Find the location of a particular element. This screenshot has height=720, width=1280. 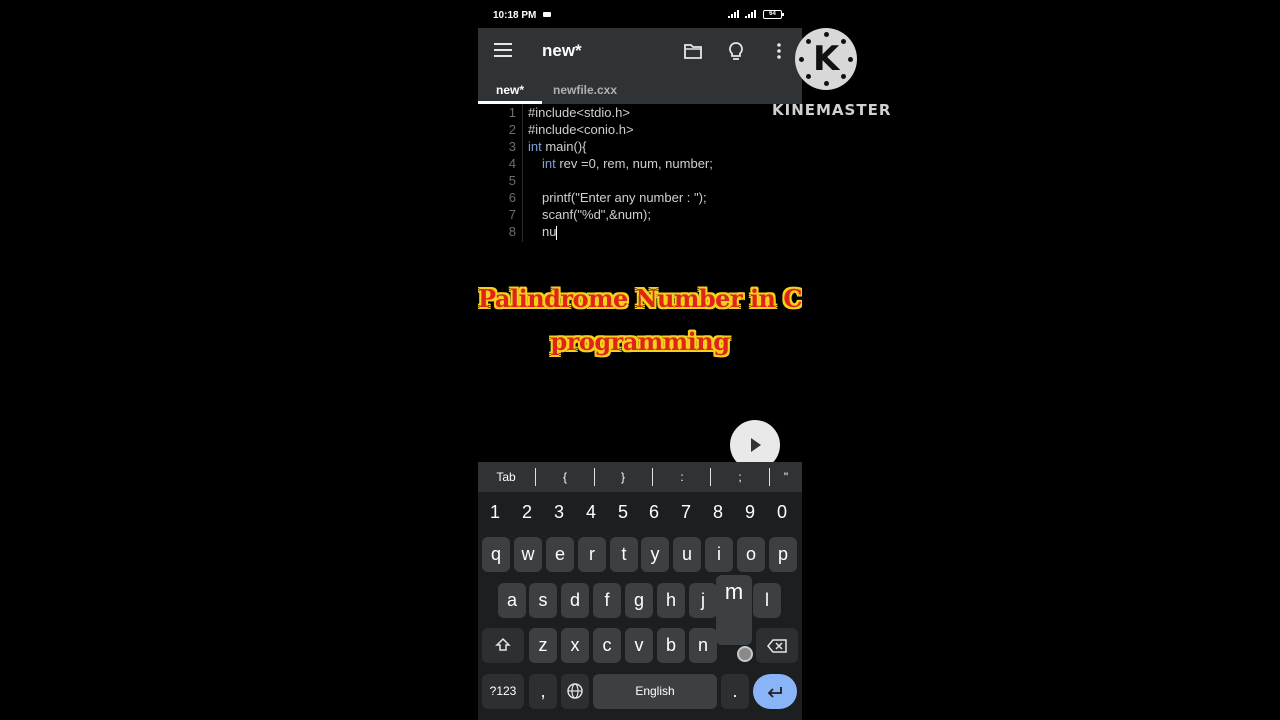

key-8: 8 is located at coordinates (718, 512).